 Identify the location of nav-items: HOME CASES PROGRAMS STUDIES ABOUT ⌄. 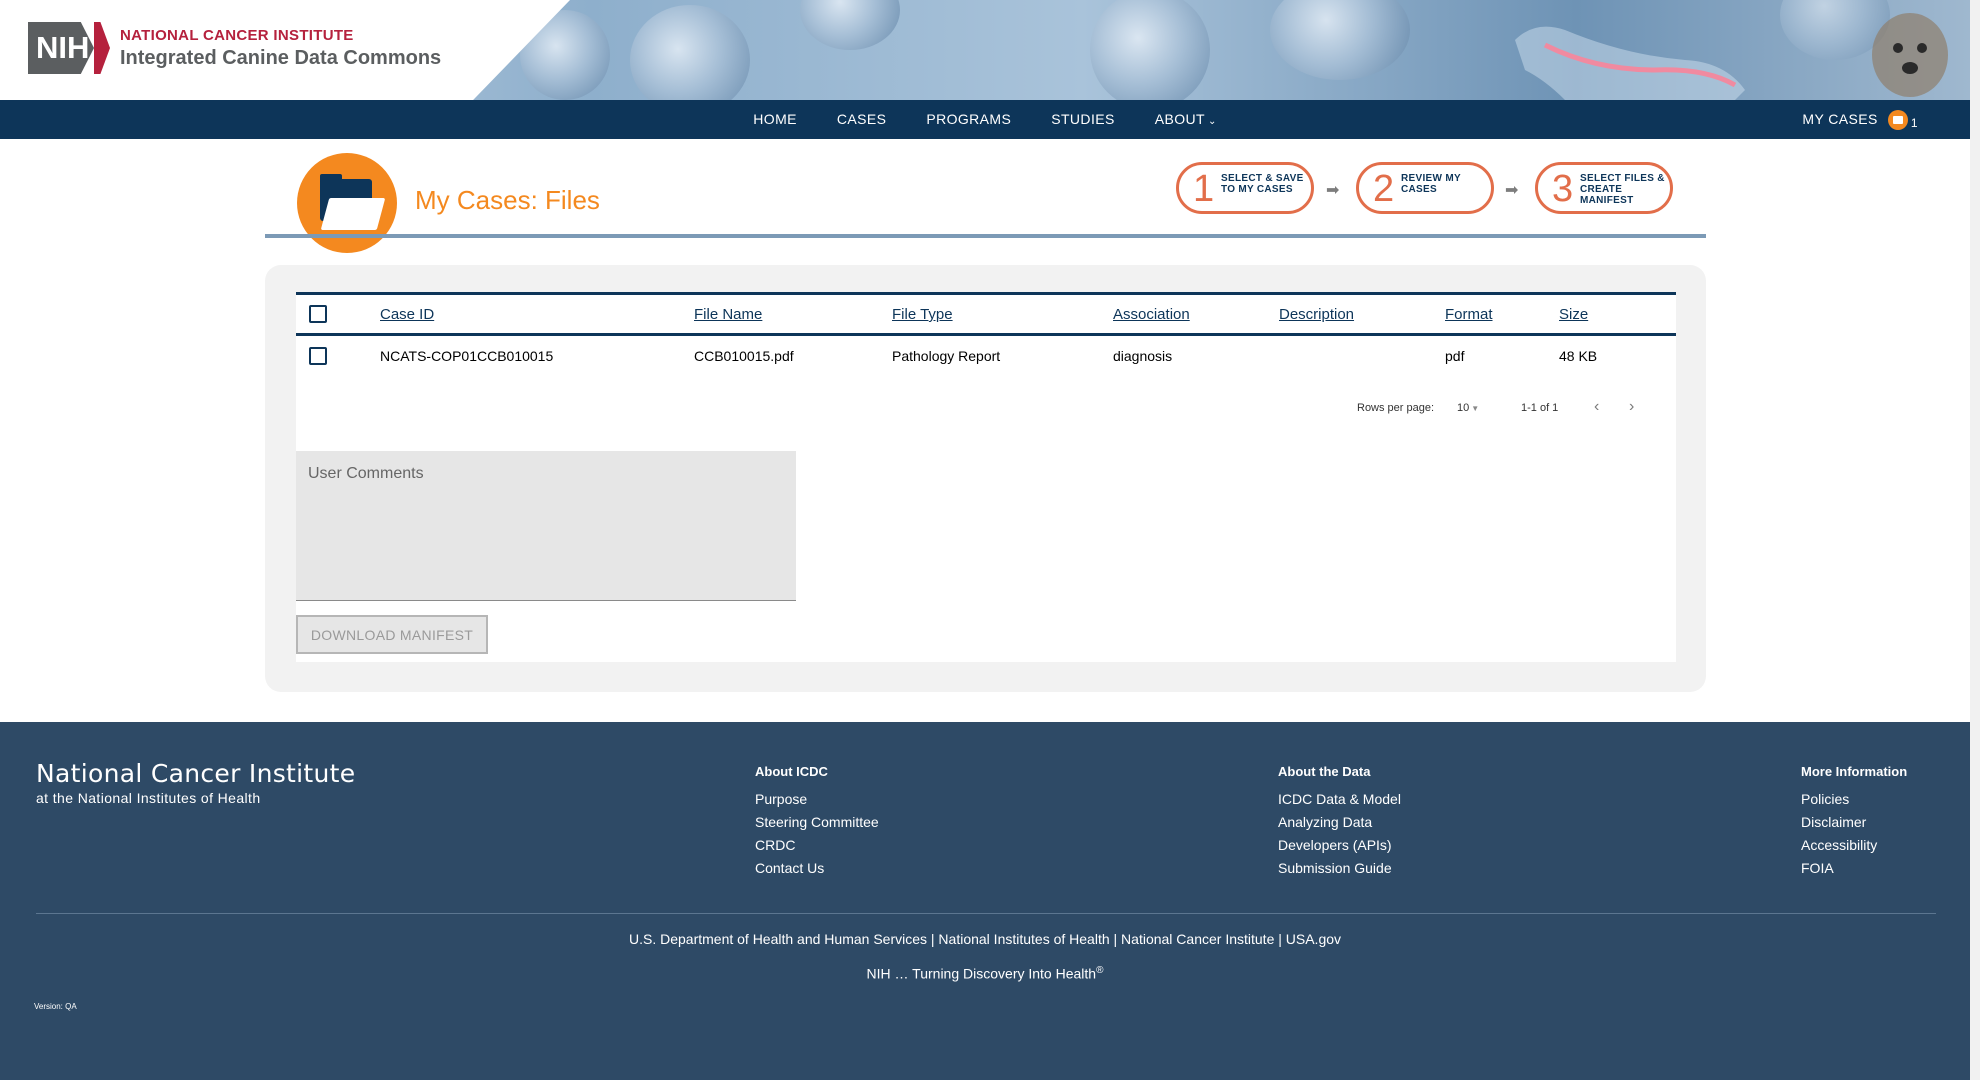
(985, 119).